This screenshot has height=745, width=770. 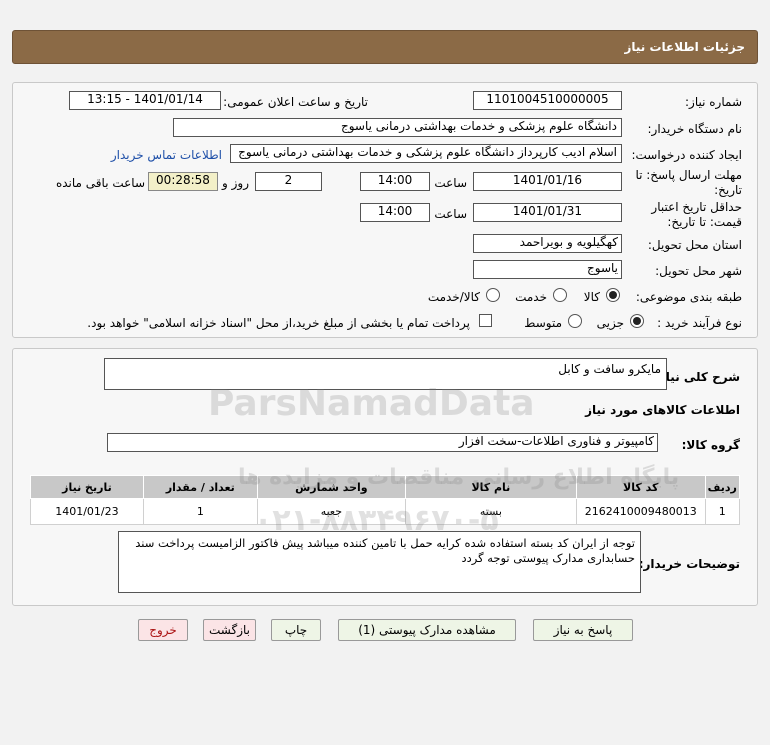 I want to click on buyer-org-label: نام دستگاه خریدار:, so click(x=695, y=129).